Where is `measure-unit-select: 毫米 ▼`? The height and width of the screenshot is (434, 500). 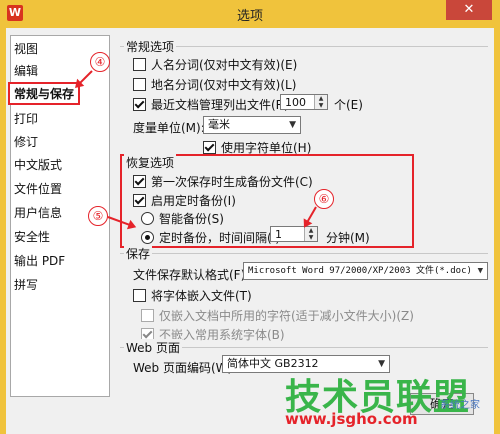
measure-unit-select: 毫米 ▼ is located at coordinates (252, 125).